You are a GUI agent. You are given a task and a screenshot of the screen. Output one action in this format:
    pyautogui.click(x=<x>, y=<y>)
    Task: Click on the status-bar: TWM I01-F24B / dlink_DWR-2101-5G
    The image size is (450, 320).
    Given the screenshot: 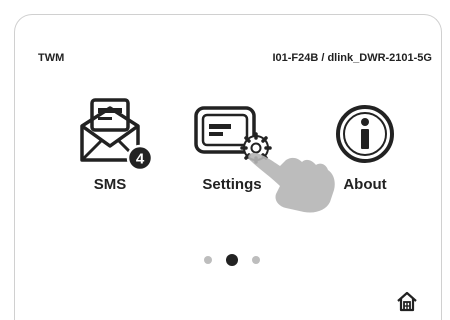 What is the action you would take?
    pyautogui.click(x=235, y=61)
    